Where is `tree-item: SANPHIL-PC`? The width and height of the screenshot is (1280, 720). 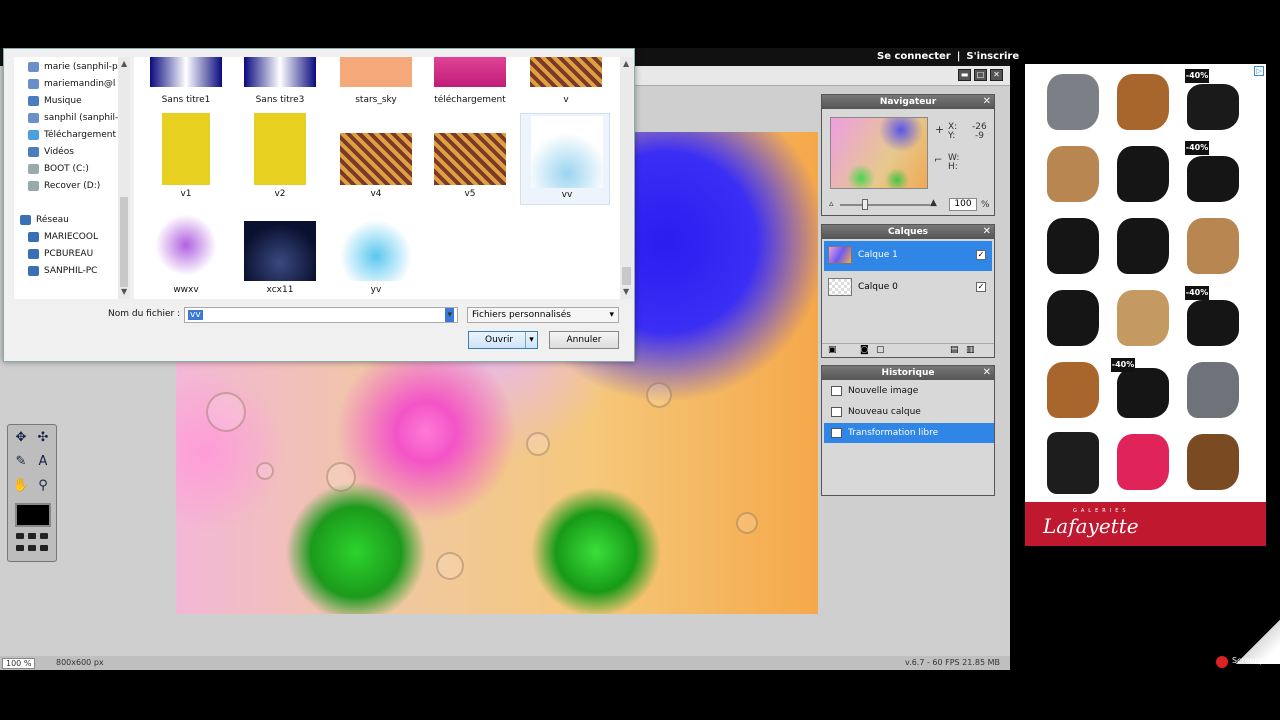
tree-item: SANPHIL-PC is located at coordinates (62, 271).